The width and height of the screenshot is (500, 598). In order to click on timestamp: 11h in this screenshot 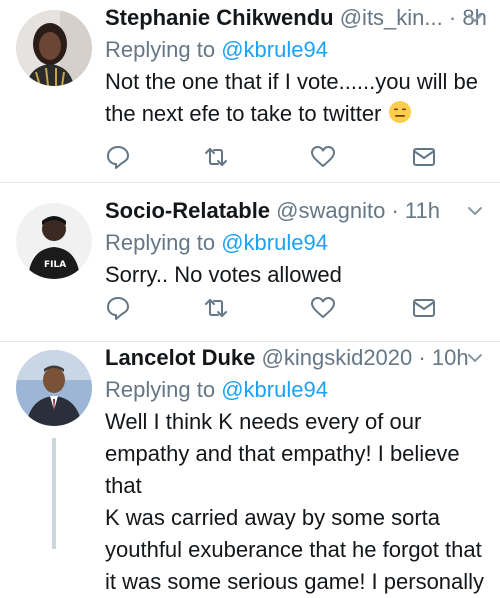, I will do `click(422, 210)`.